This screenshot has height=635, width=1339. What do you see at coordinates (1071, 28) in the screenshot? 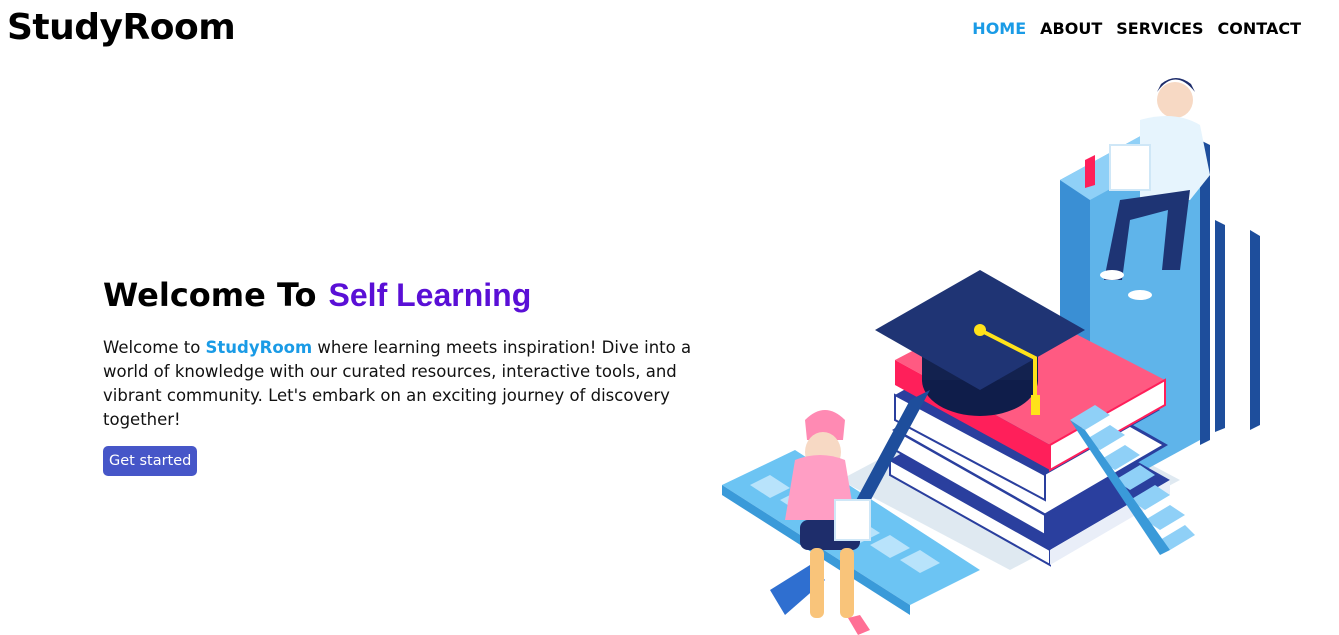
I see `nav-link-about: ABOUT` at bounding box center [1071, 28].